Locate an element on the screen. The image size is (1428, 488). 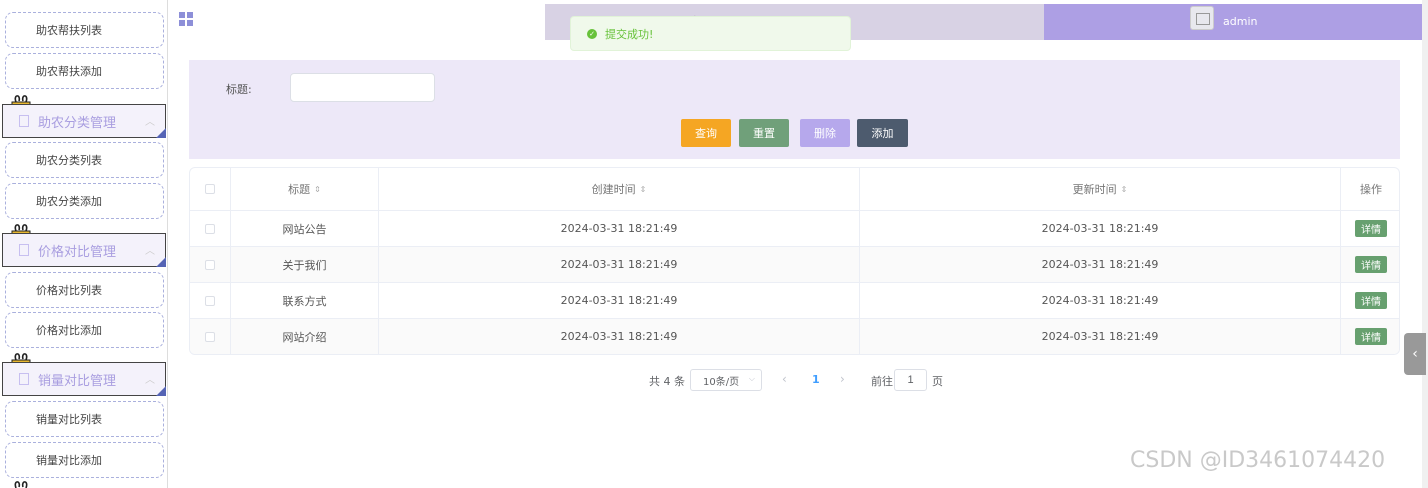
cell-title: 网站公告 is located at coordinates (305, 228).